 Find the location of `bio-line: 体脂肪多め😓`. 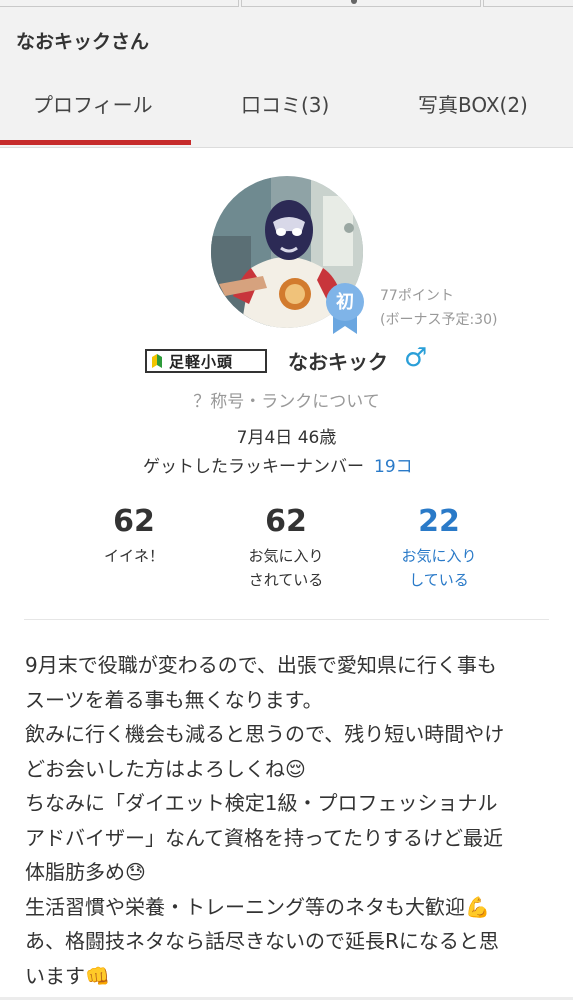

bio-line: 体脂肪多め😓 is located at coordinates (85, 872).